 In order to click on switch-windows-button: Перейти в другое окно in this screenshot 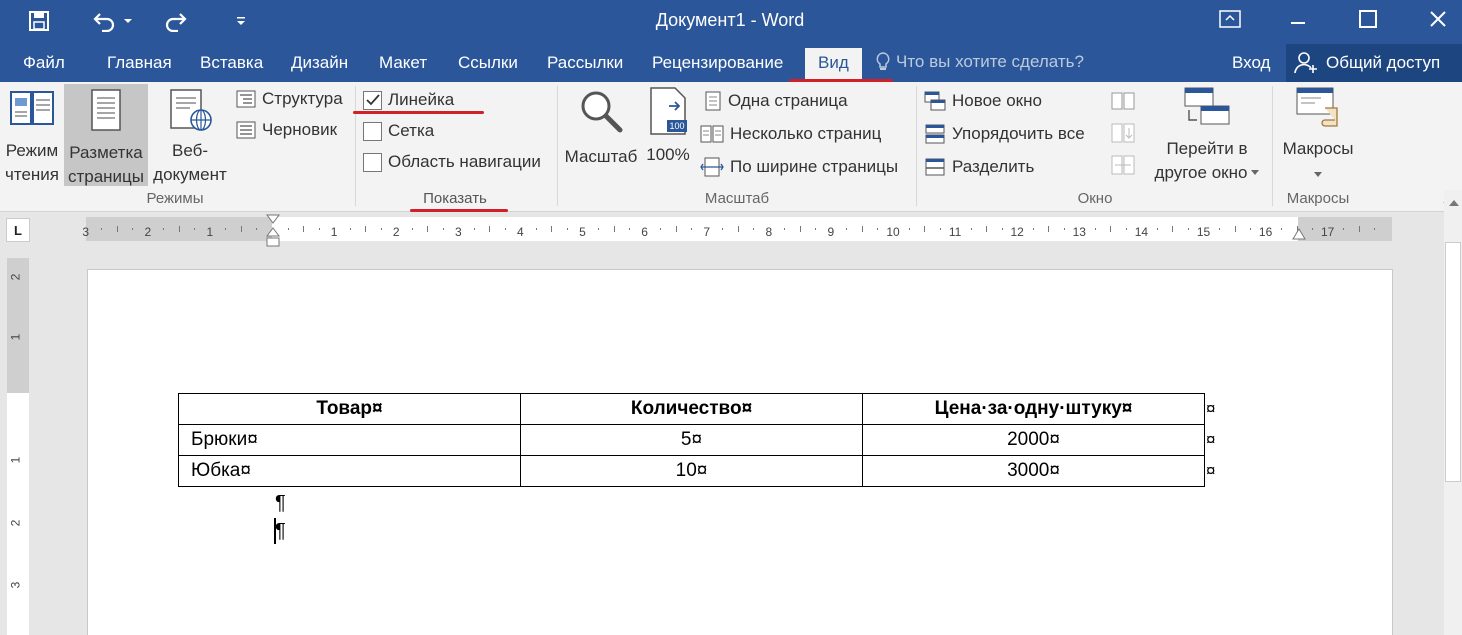, I will do `click(1207, 135)`.